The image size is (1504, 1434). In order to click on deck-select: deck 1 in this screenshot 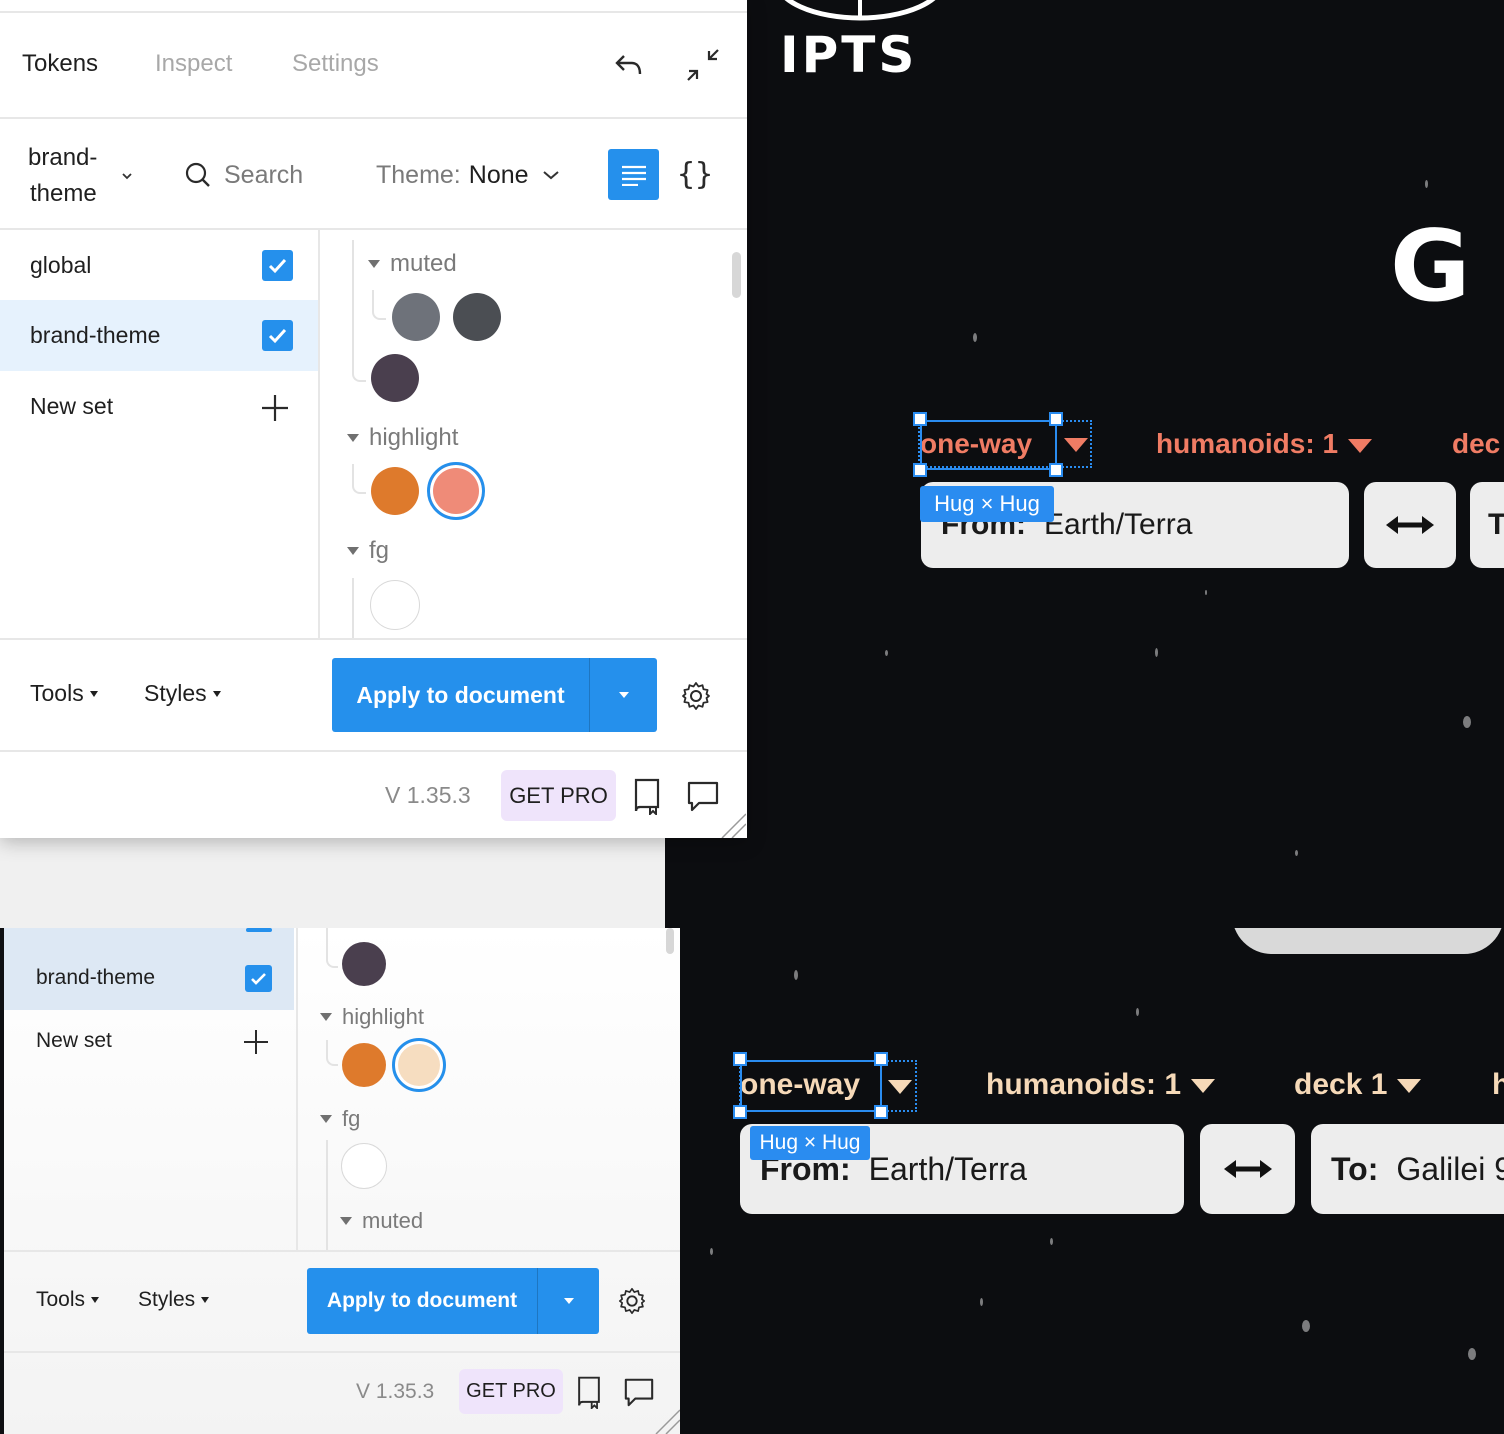, I will do `click(1358, 1085)`.